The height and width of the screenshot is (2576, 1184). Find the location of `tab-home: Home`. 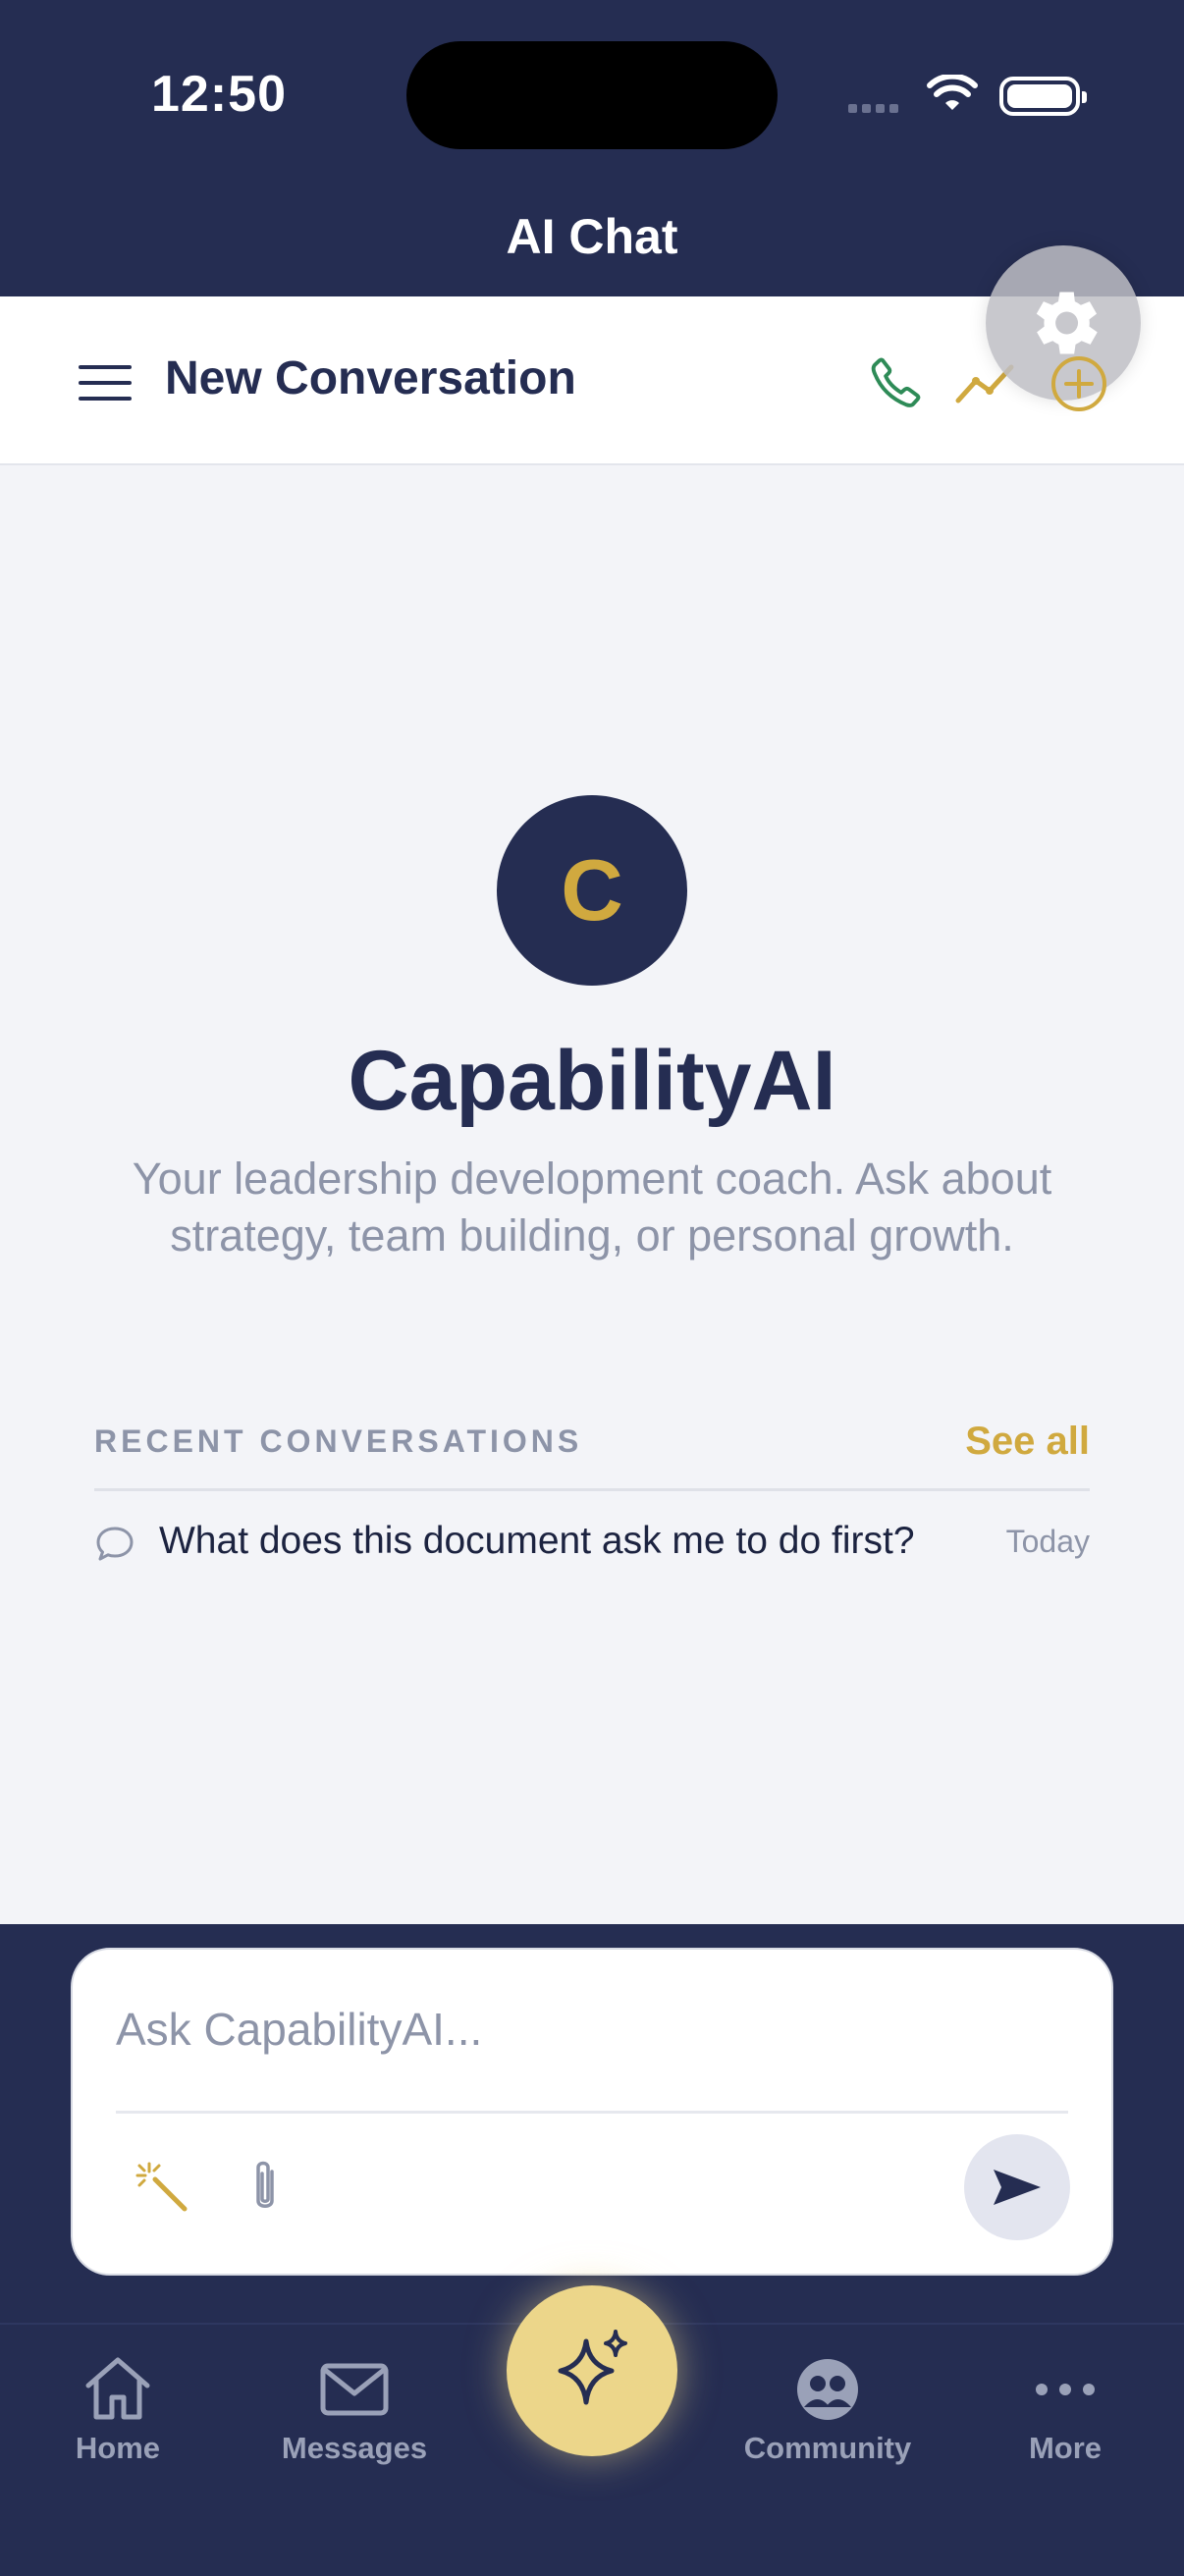

tab-home: Home is located at coordinates (118, 2409).